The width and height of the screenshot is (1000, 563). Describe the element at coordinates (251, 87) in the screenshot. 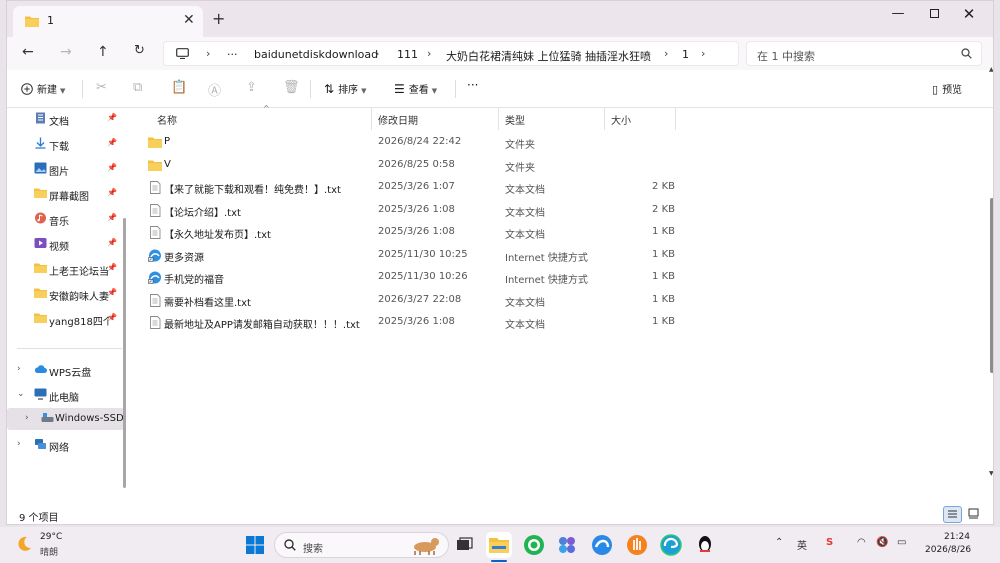

I see `share-icon: ⇪` at that location.